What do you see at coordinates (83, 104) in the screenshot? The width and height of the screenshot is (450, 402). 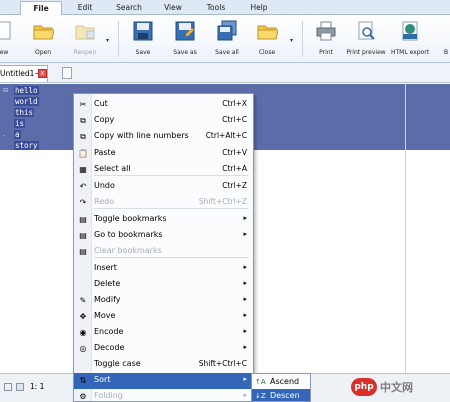 I see `cut-icon: ✂` at bounding box center [83, 104].